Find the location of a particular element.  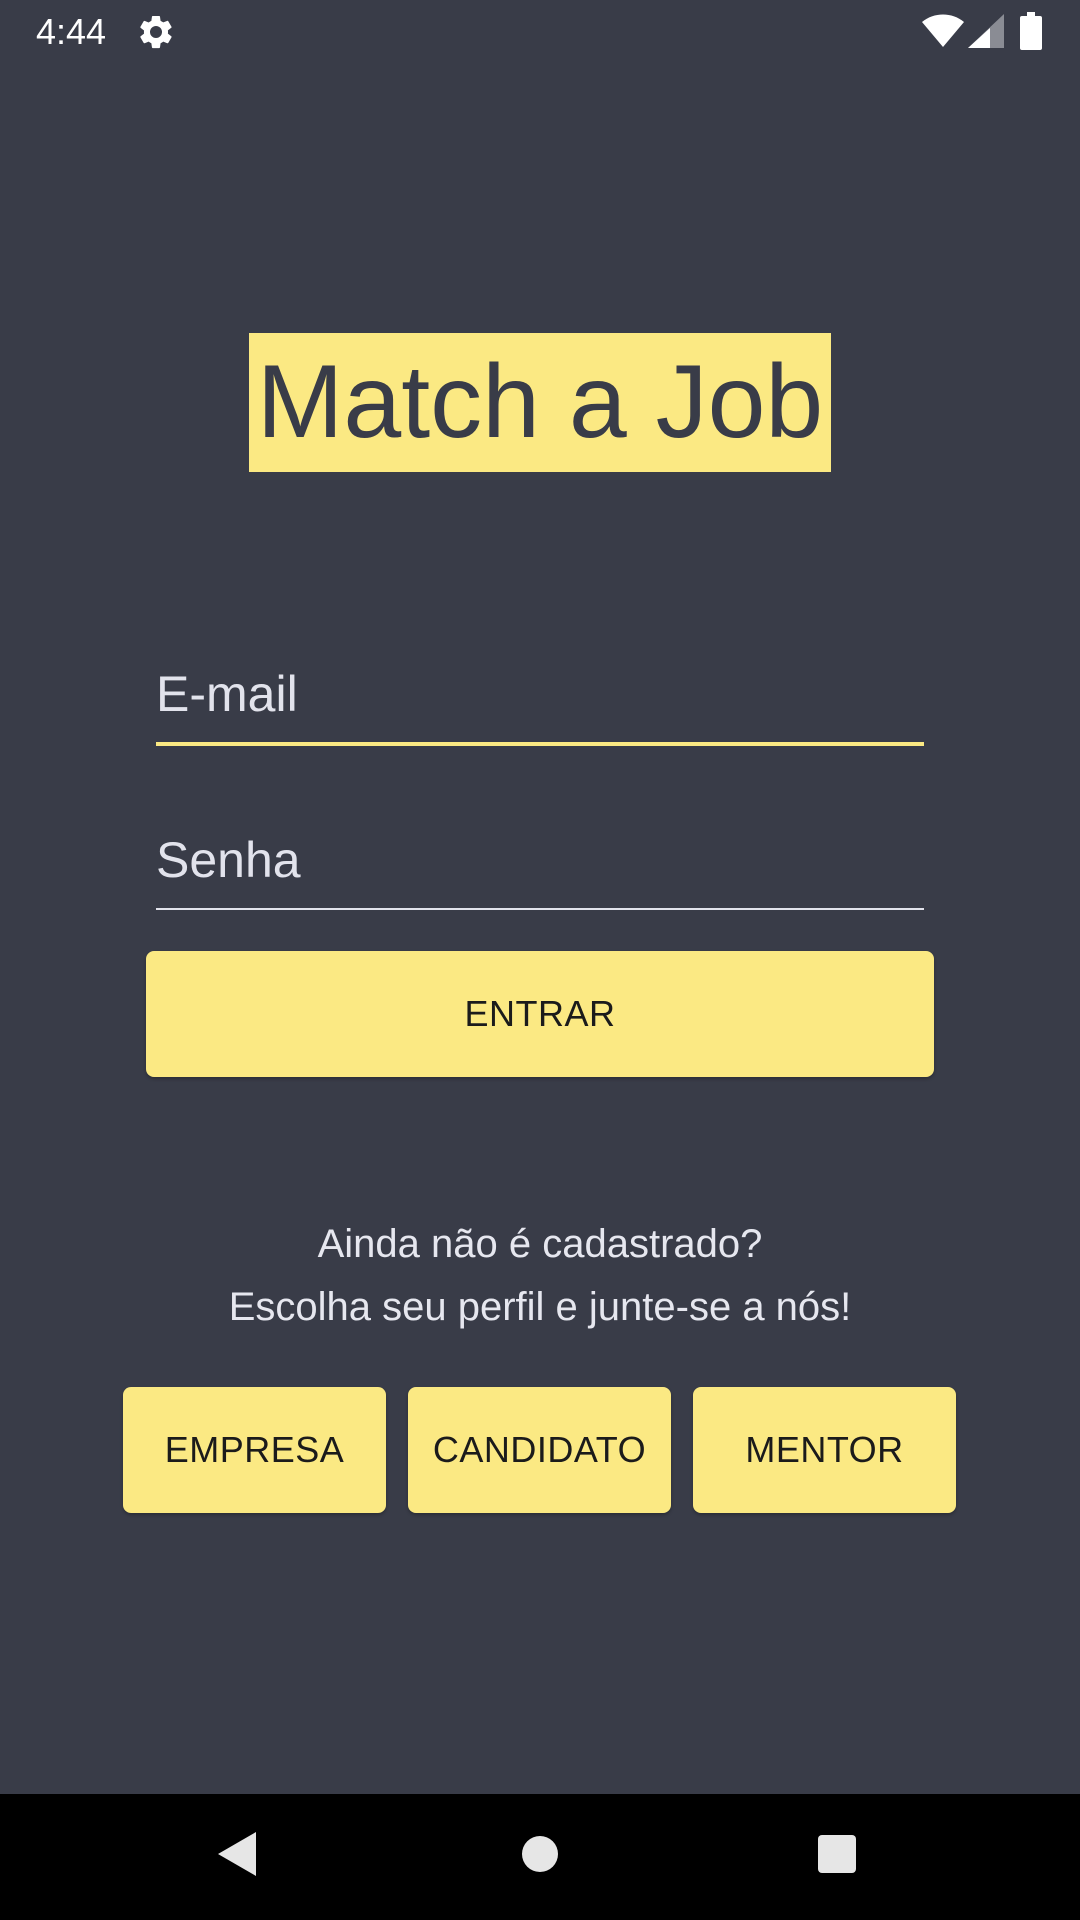

home-icon is located at coordinates (540, 1854).